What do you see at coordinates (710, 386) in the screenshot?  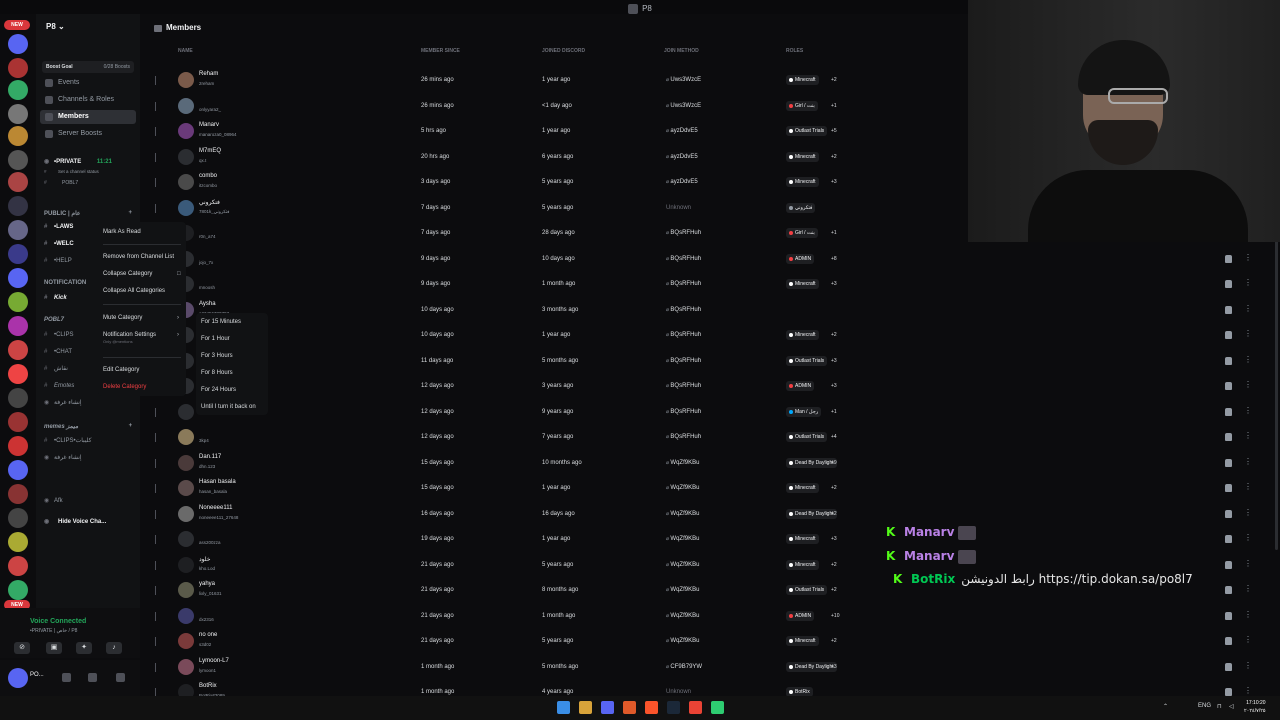 I see `table-row: 12 days ago 3 years ago BQsRFHuh ADMIN +3 ⋮` at bounding box center [710, 386].